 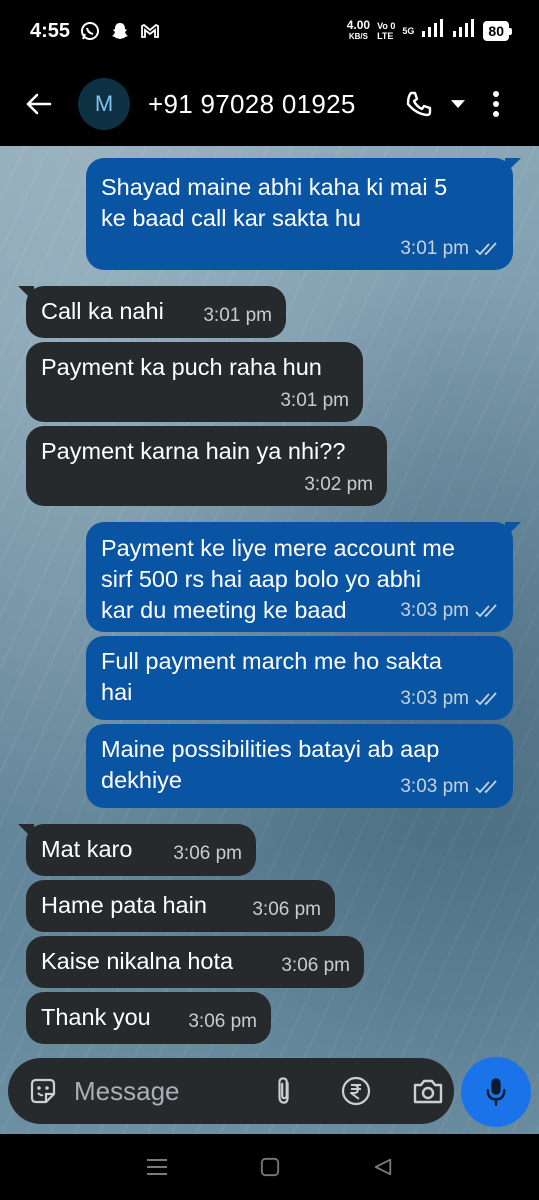 I want to click on network-speed-unit: KB/S, so click(x=358, y=36).